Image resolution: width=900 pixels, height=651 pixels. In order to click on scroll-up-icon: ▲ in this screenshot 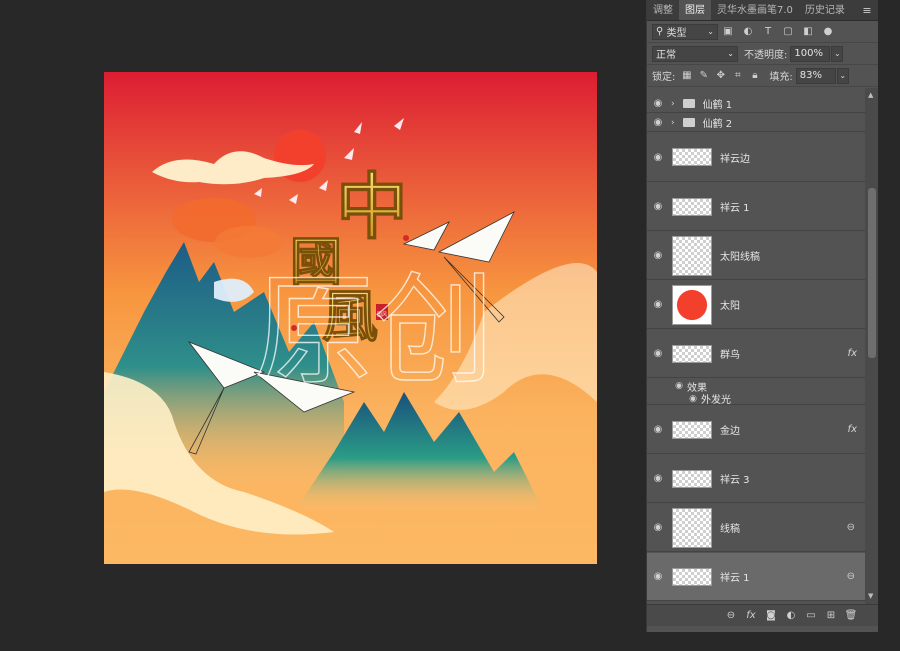, I will do `click(870, 95)`.